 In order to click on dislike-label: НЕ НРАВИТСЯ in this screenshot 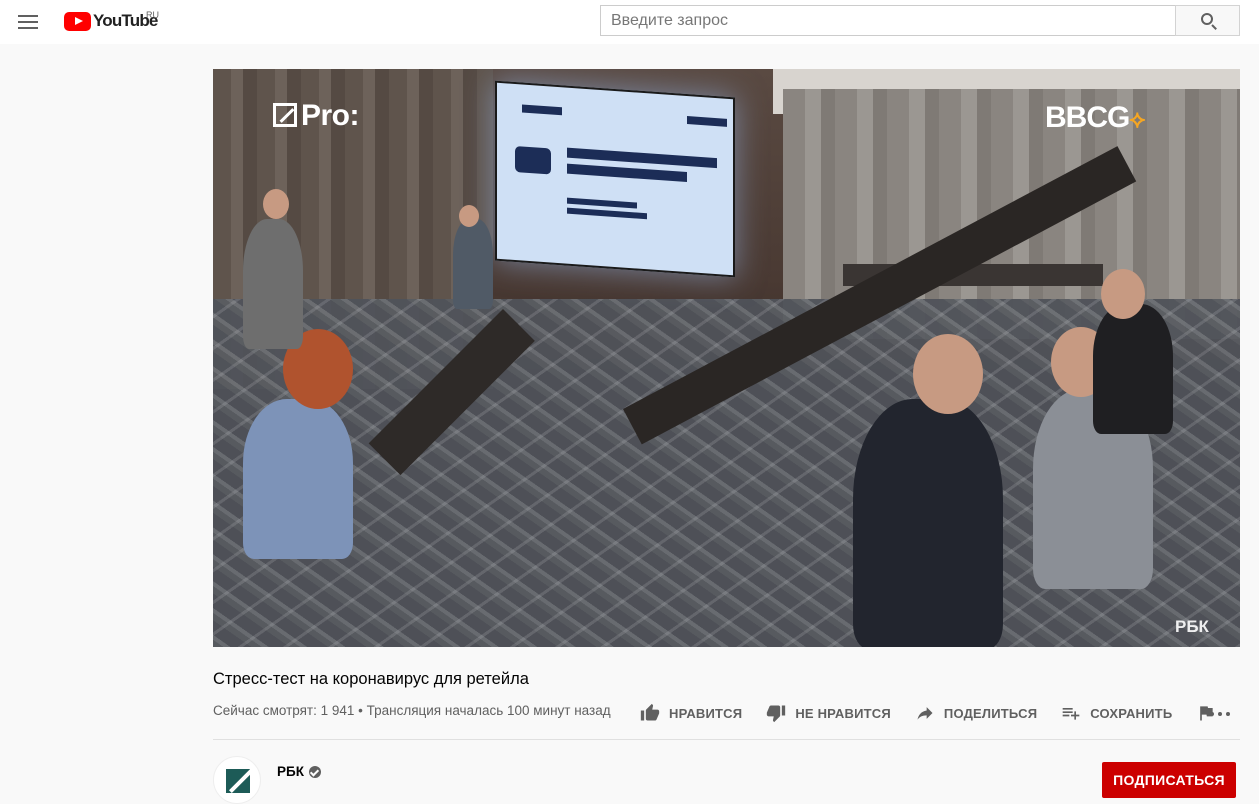, I will do `click(843, 713)`.